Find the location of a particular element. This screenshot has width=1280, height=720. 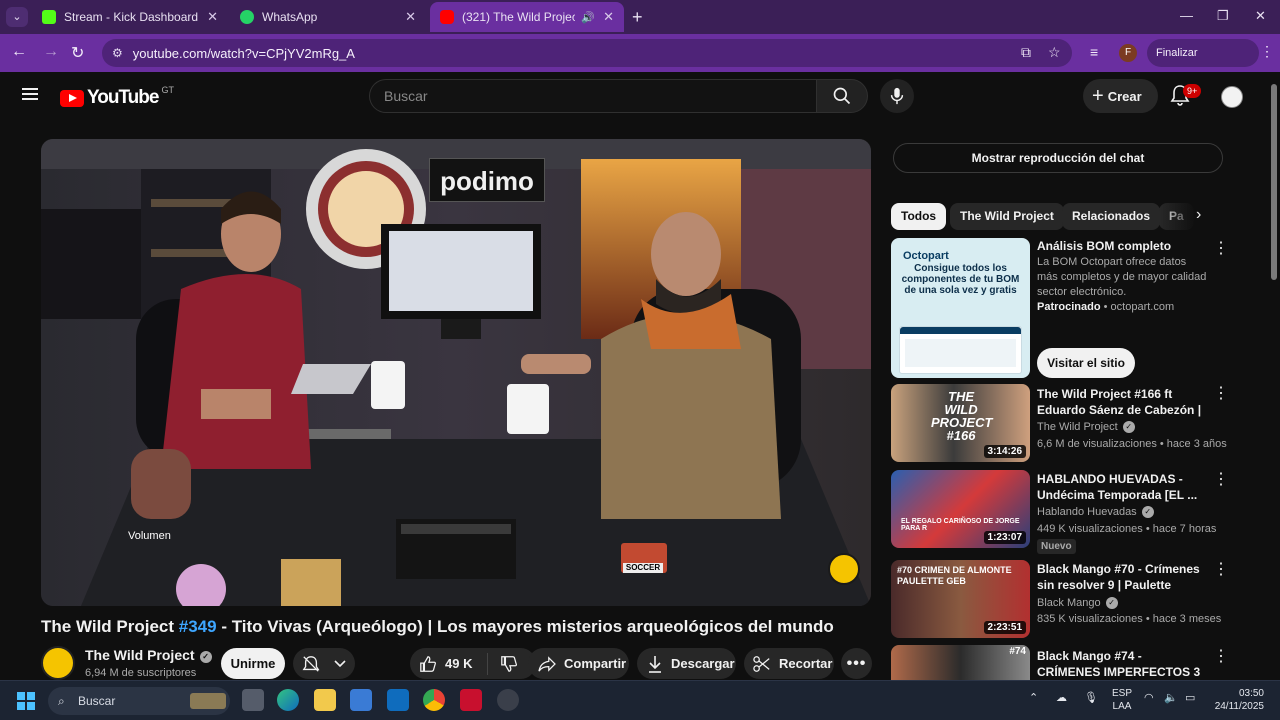

channel-name: The Wild Project ✓ is located at coordinates (148, 655).